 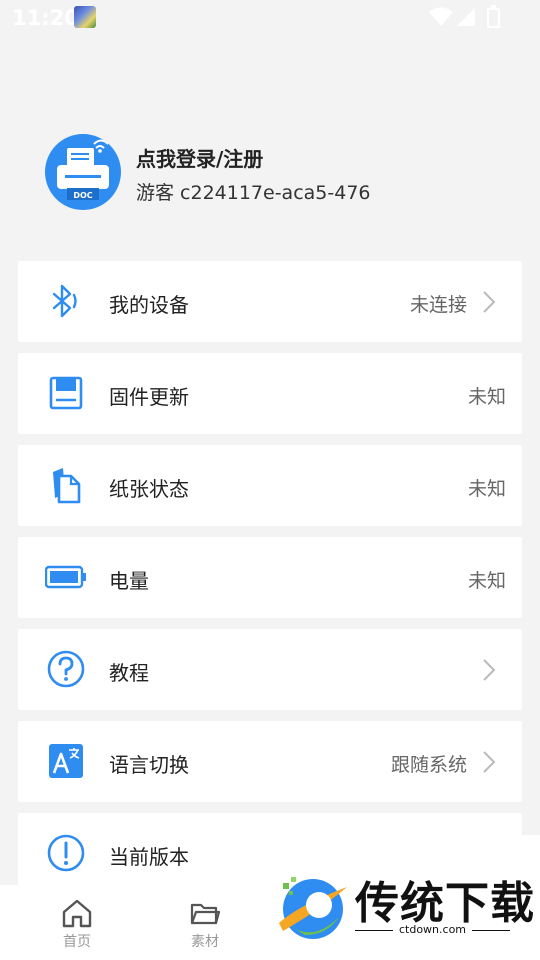 What do you see at coordinates (270, 669) in the screenshot?
I see `menu-item-tutorial: 教程` at bounding box center [270, 669].